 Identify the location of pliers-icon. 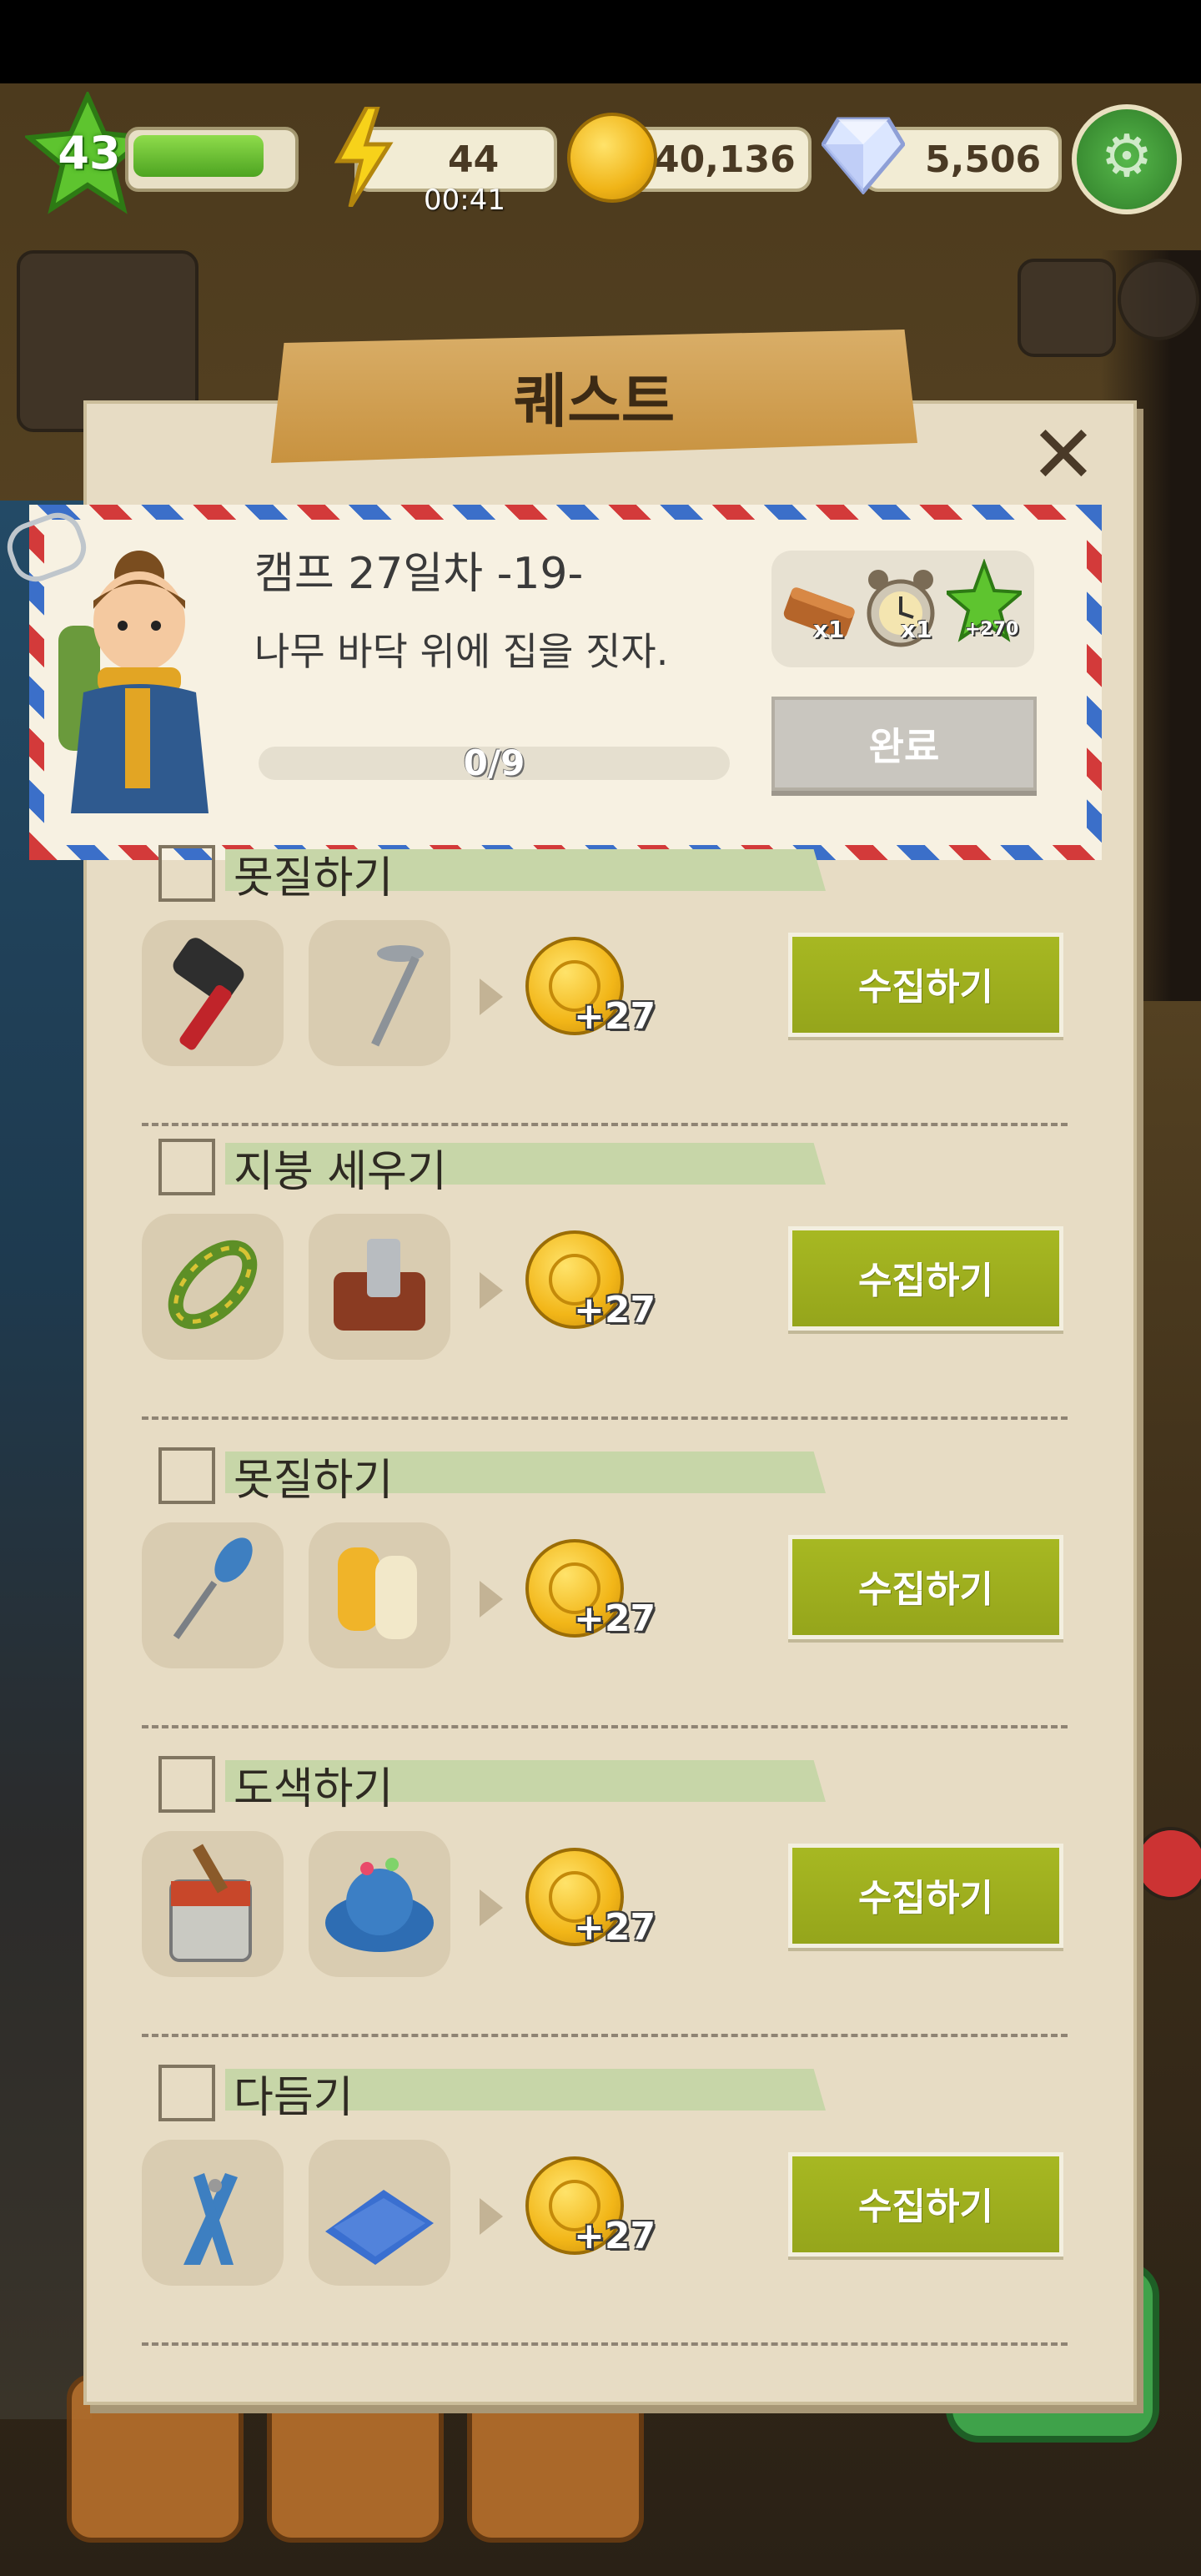
(211, 2219).